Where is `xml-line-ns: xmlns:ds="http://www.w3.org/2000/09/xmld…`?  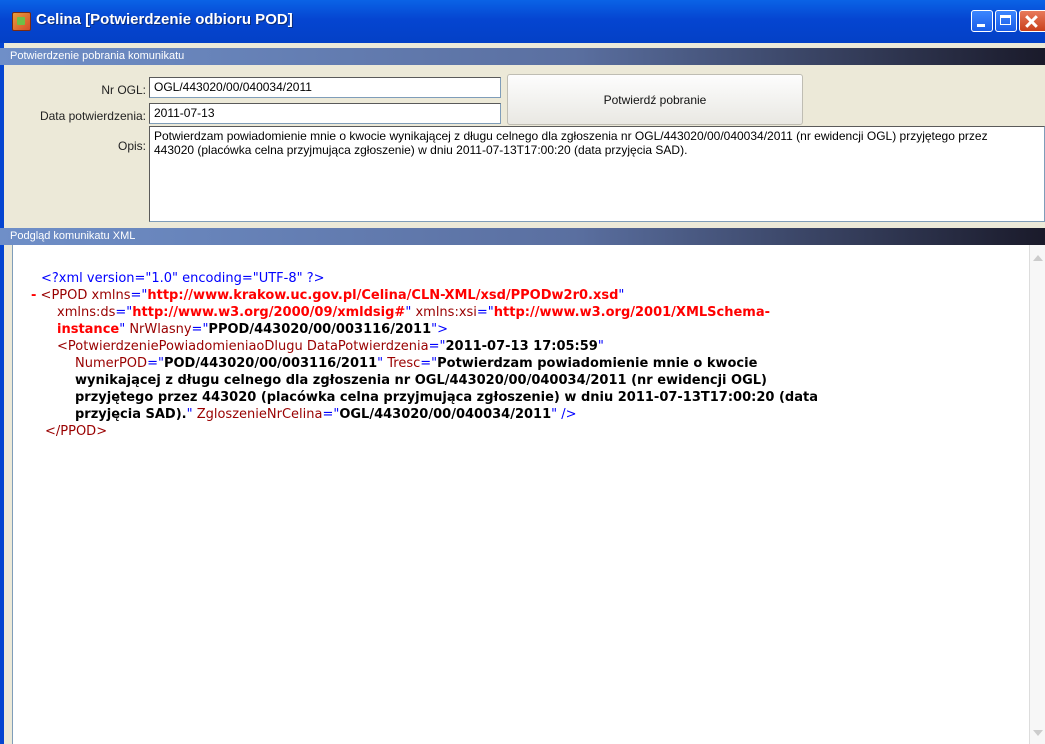 xml-line-ns: xmlns:ds="http://www.w3.org/2000/09/xmld… is located at coordinates (414, 312).